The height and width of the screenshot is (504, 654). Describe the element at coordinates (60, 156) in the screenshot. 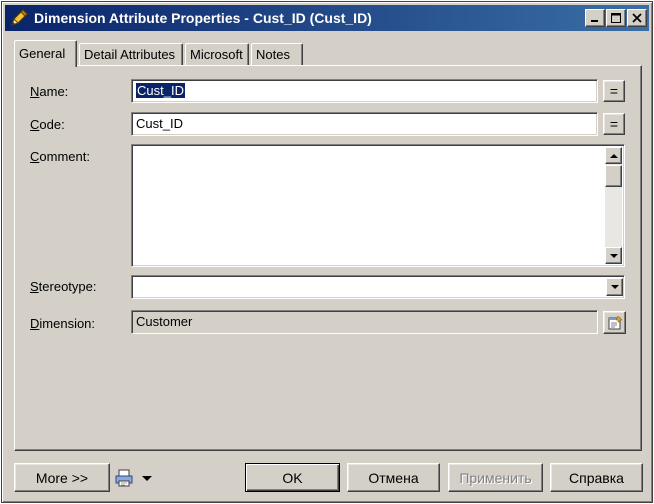

I see `comment-label: Comment:` at that location.